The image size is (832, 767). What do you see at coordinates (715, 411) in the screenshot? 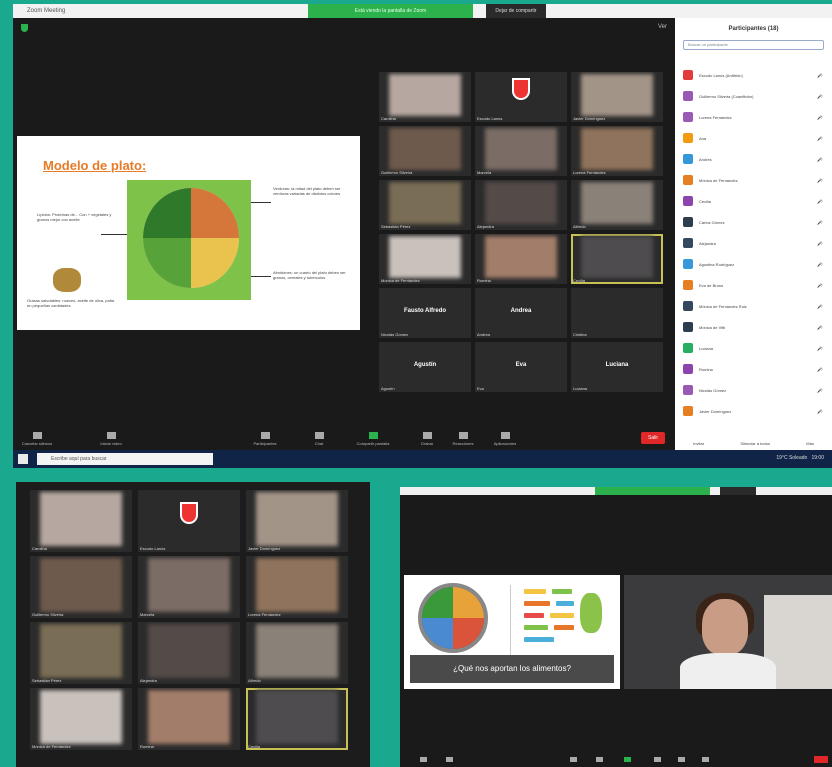
I see `participant-name: Javier Domínguez` at bounding box center [715, 411].